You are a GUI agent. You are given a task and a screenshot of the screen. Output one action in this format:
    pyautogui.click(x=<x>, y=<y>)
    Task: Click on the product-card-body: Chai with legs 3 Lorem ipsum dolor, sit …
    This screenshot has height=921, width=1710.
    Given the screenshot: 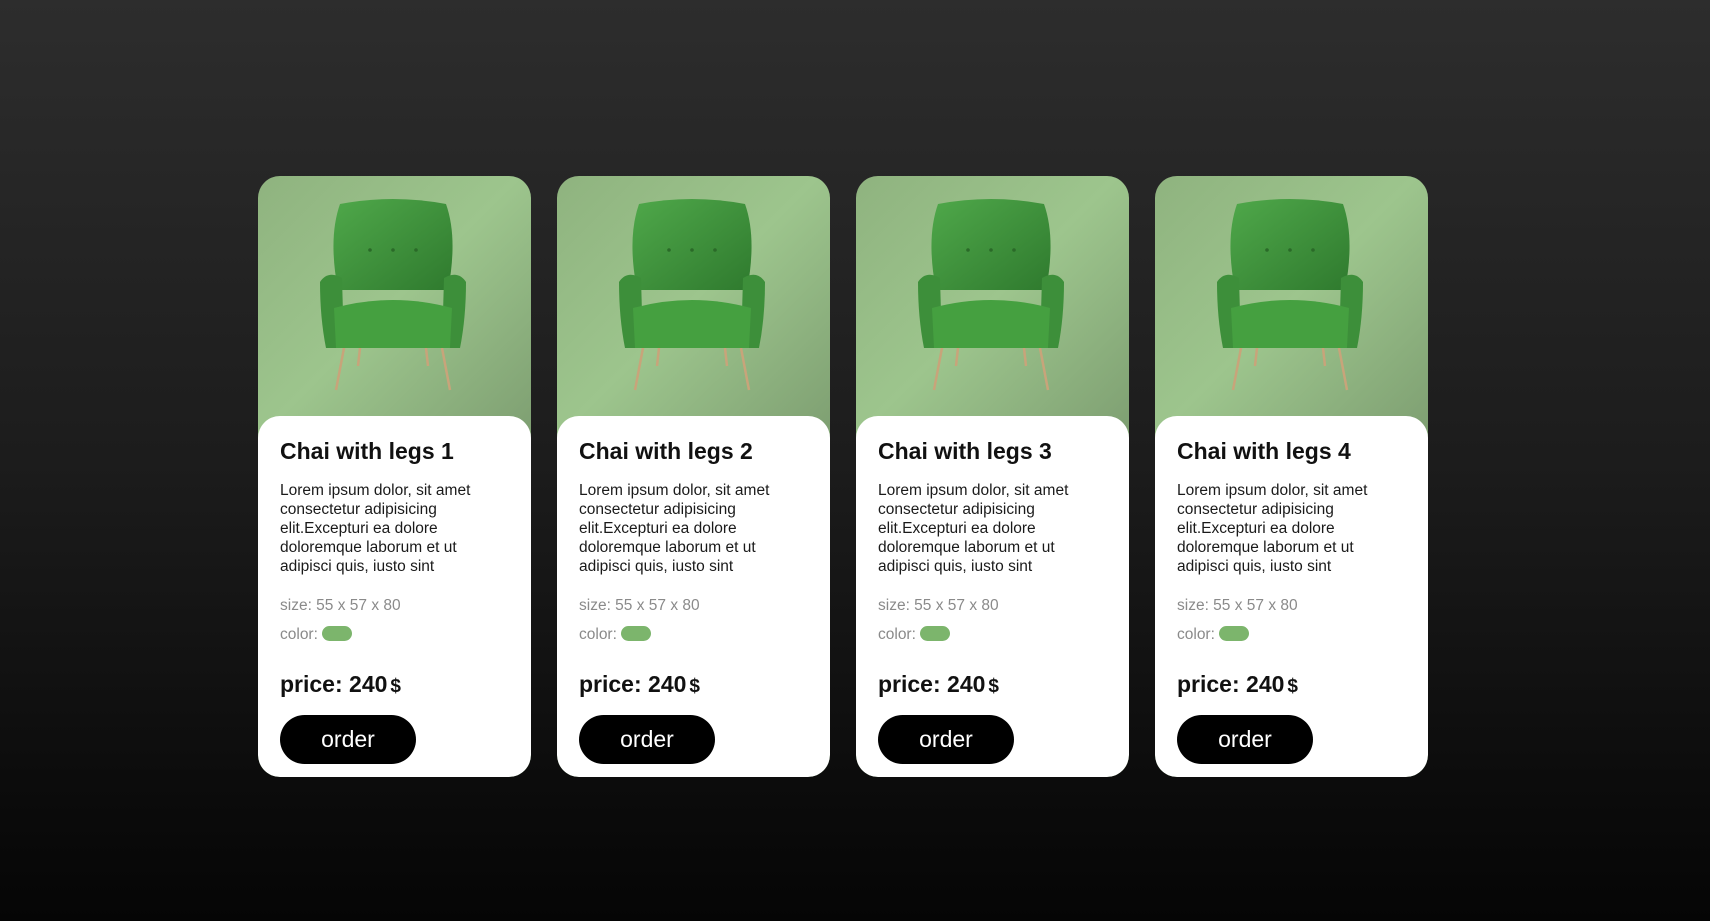 What is the action you would take?
    pyautogui.click(x=992, y=596)
    